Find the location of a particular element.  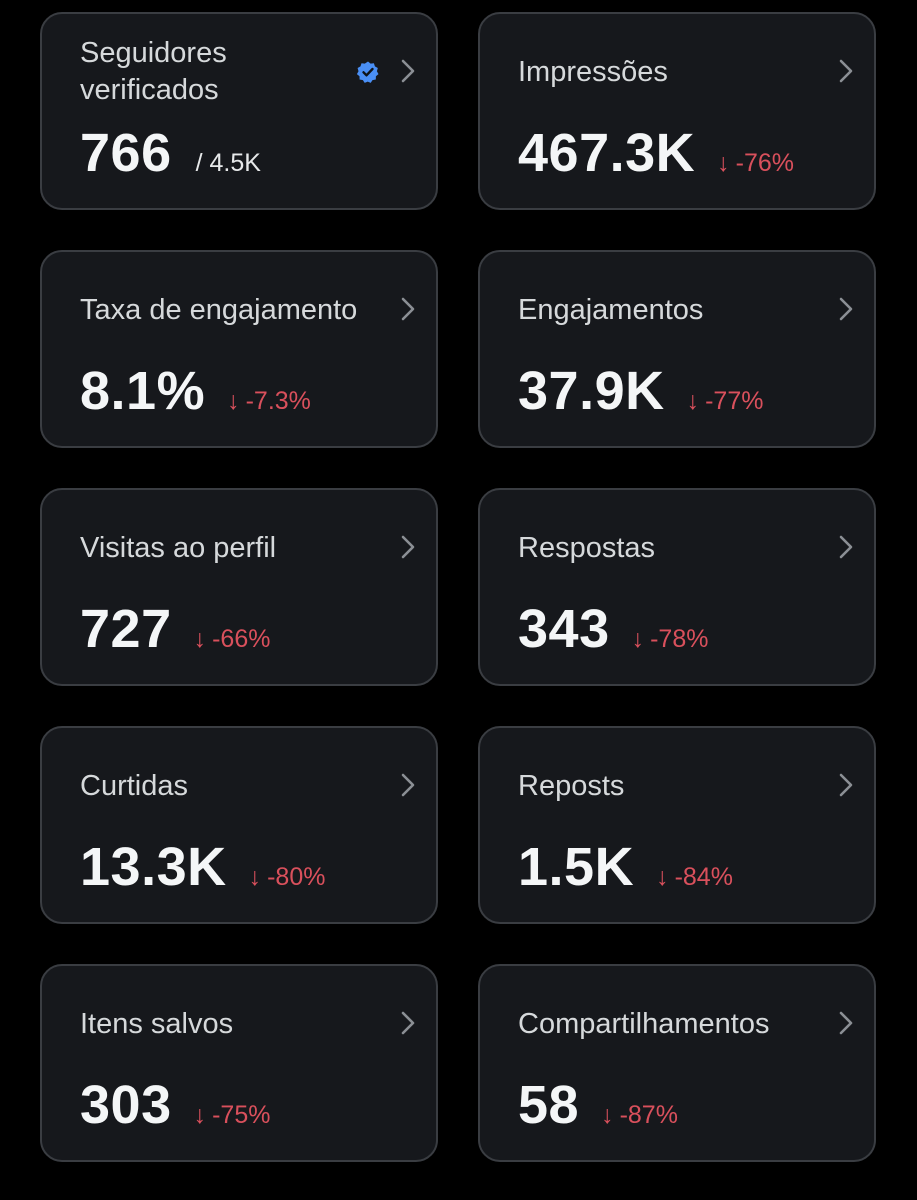

metric-value: 343 is located at coordinates (564, 629).